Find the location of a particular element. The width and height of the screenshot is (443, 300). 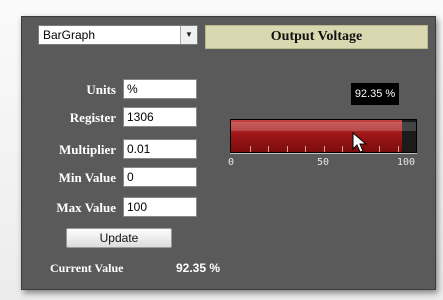

widget-type-select: BarGraph ▼ is located at coordinates (118, 35).